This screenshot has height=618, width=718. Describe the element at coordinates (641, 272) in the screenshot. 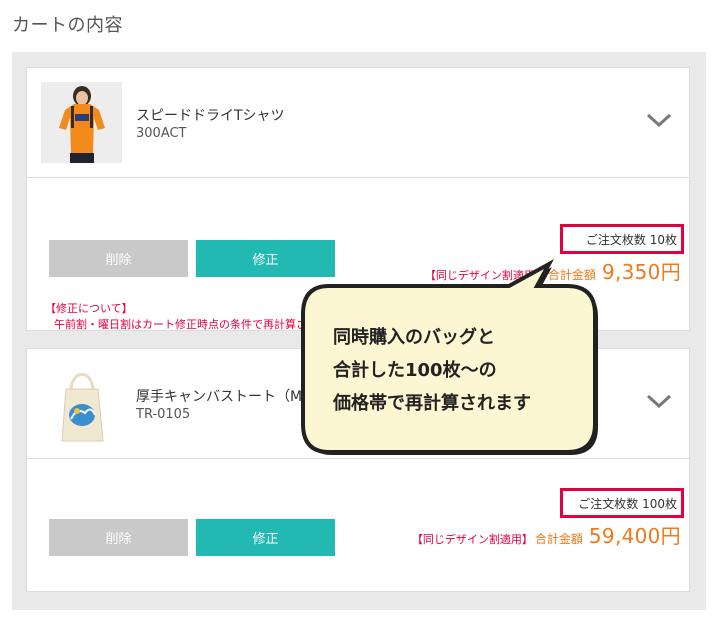

I see `total-amount: 9,350円` at that location.